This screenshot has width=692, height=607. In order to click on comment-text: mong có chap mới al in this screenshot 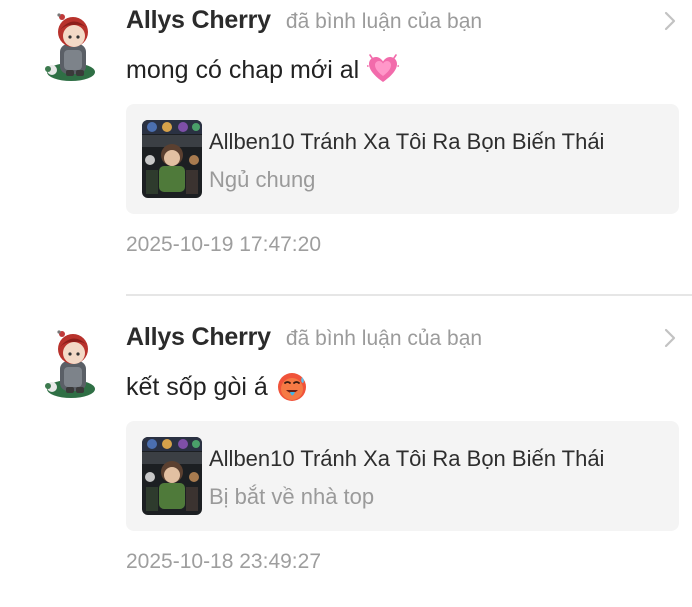, I will do `click(243, 69)`.